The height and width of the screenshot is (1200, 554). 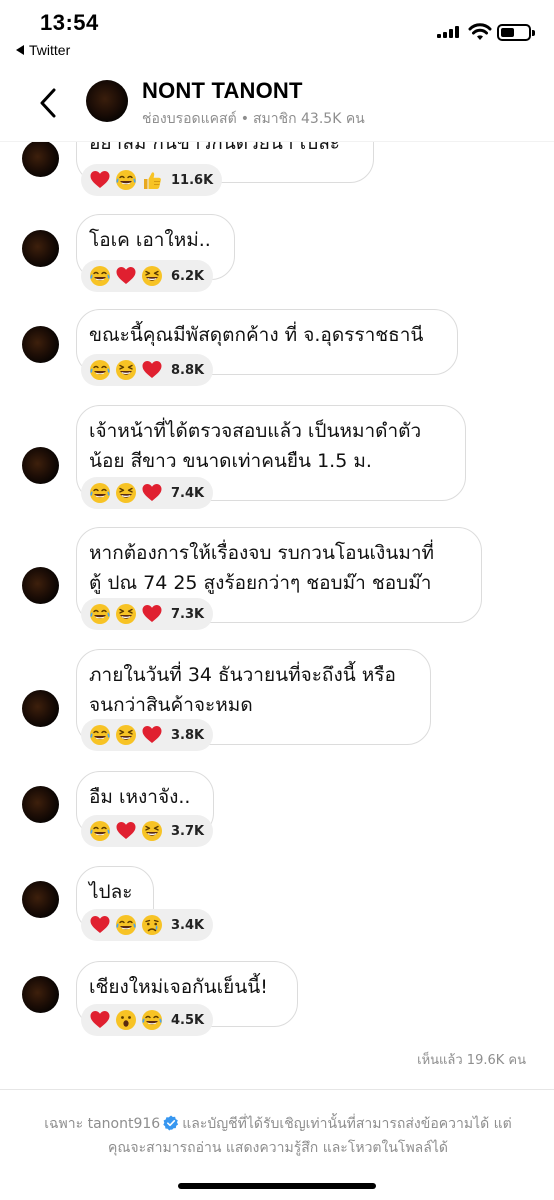 What do you see at coordinates (140, 797) in the screenshot?
I see `message-text-line: อืม เหงาจัง..` at bounding box center [140, 797].